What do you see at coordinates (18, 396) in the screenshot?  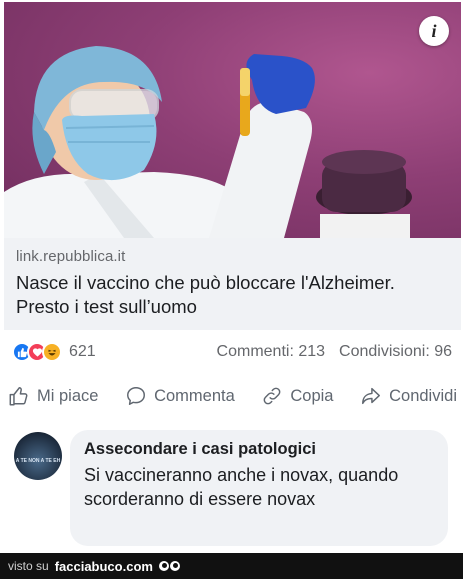 I see `thumbs-up-icon` at bounding box center [18, 396].